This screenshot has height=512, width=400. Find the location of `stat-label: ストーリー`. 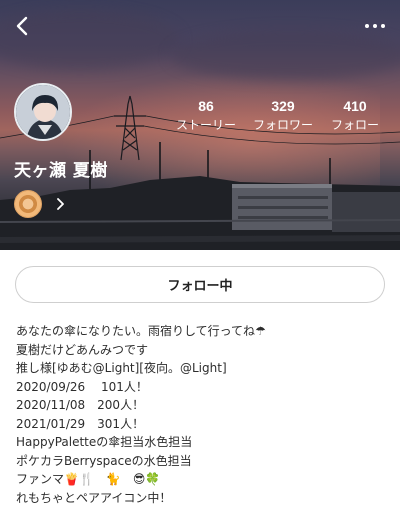

stat-label: ストーリー is located at coordinates (205, 125).